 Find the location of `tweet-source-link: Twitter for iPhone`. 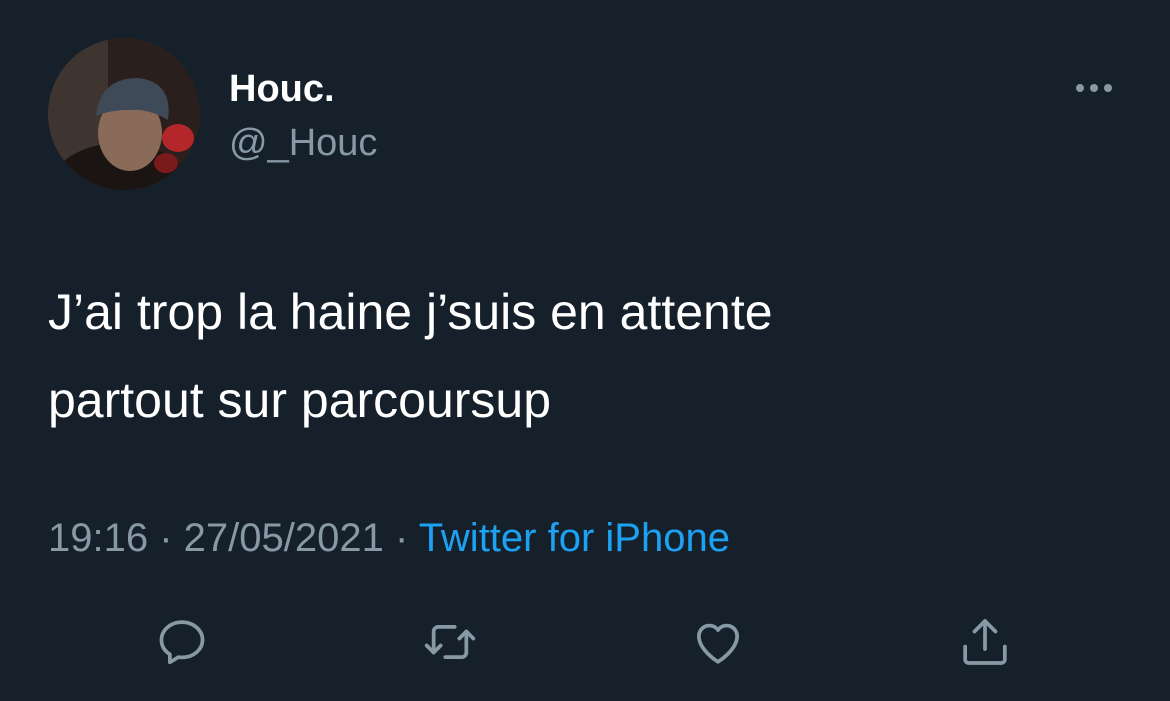

tweet-source-link: Twitter for iPhone is located at coordinates (574, 538).